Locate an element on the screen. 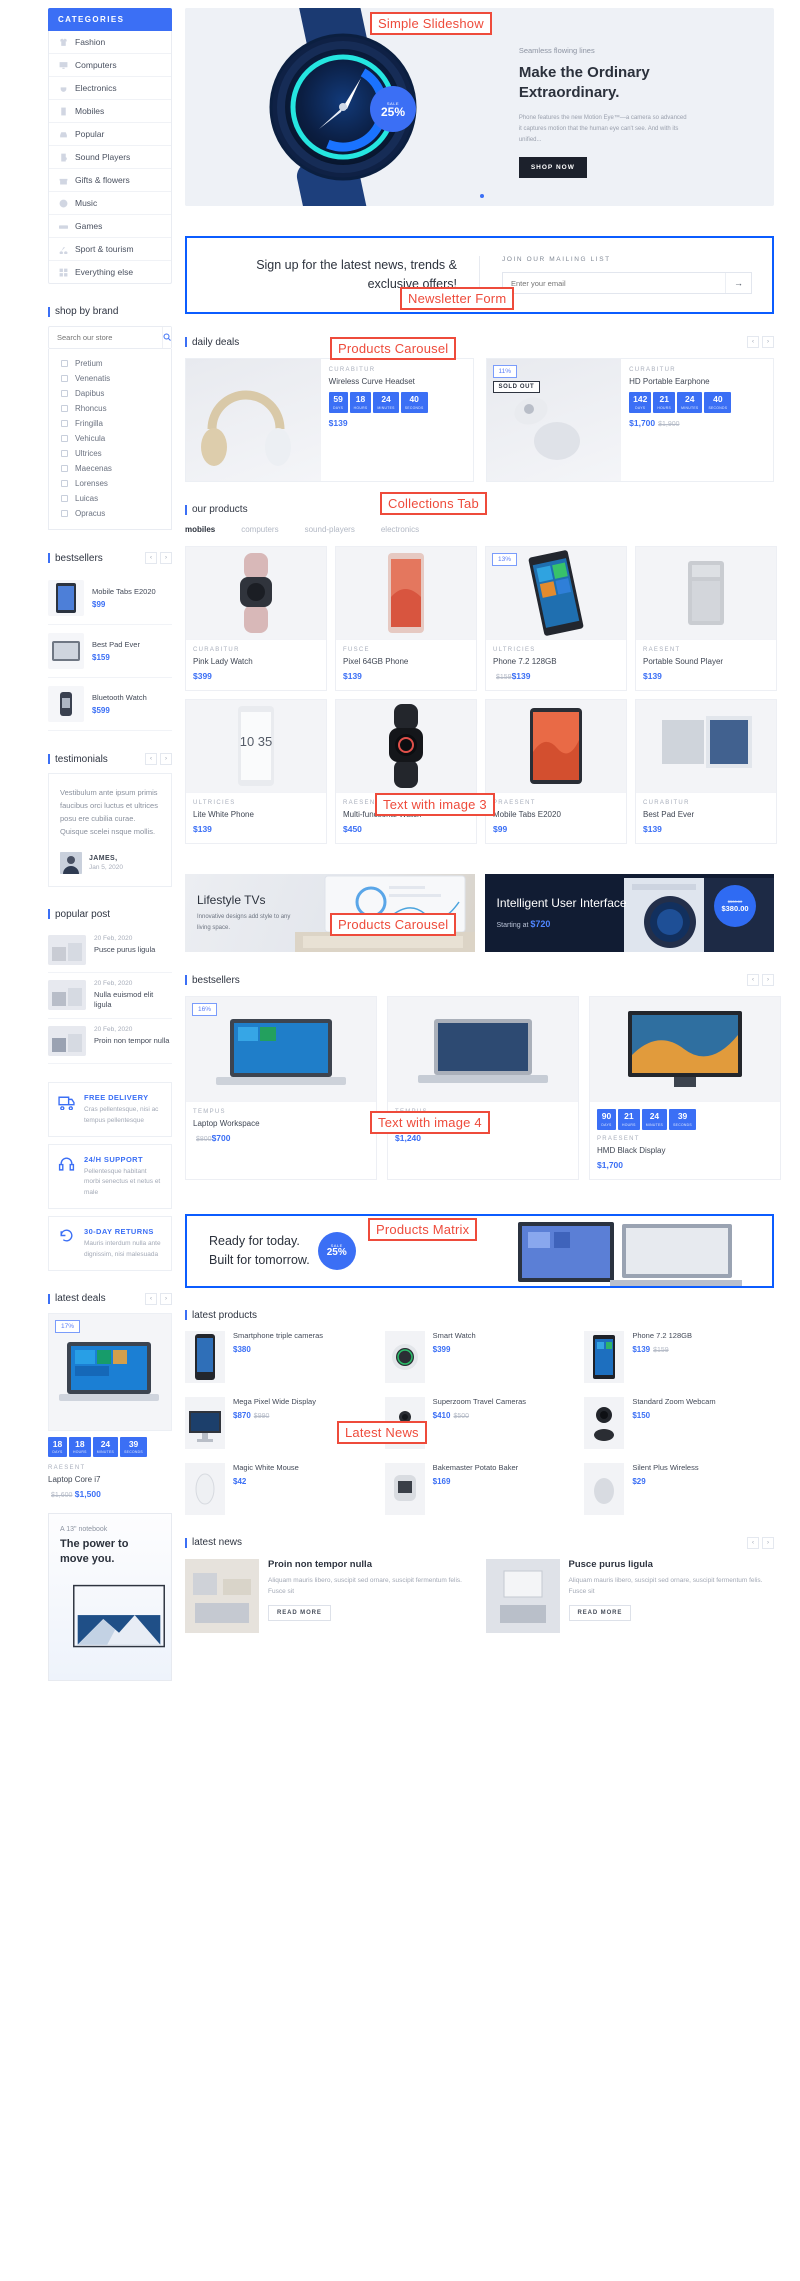 The image size is (800, 2281). sidebar-item-sound-players: Sound Players is located at coordinates (110, 157).